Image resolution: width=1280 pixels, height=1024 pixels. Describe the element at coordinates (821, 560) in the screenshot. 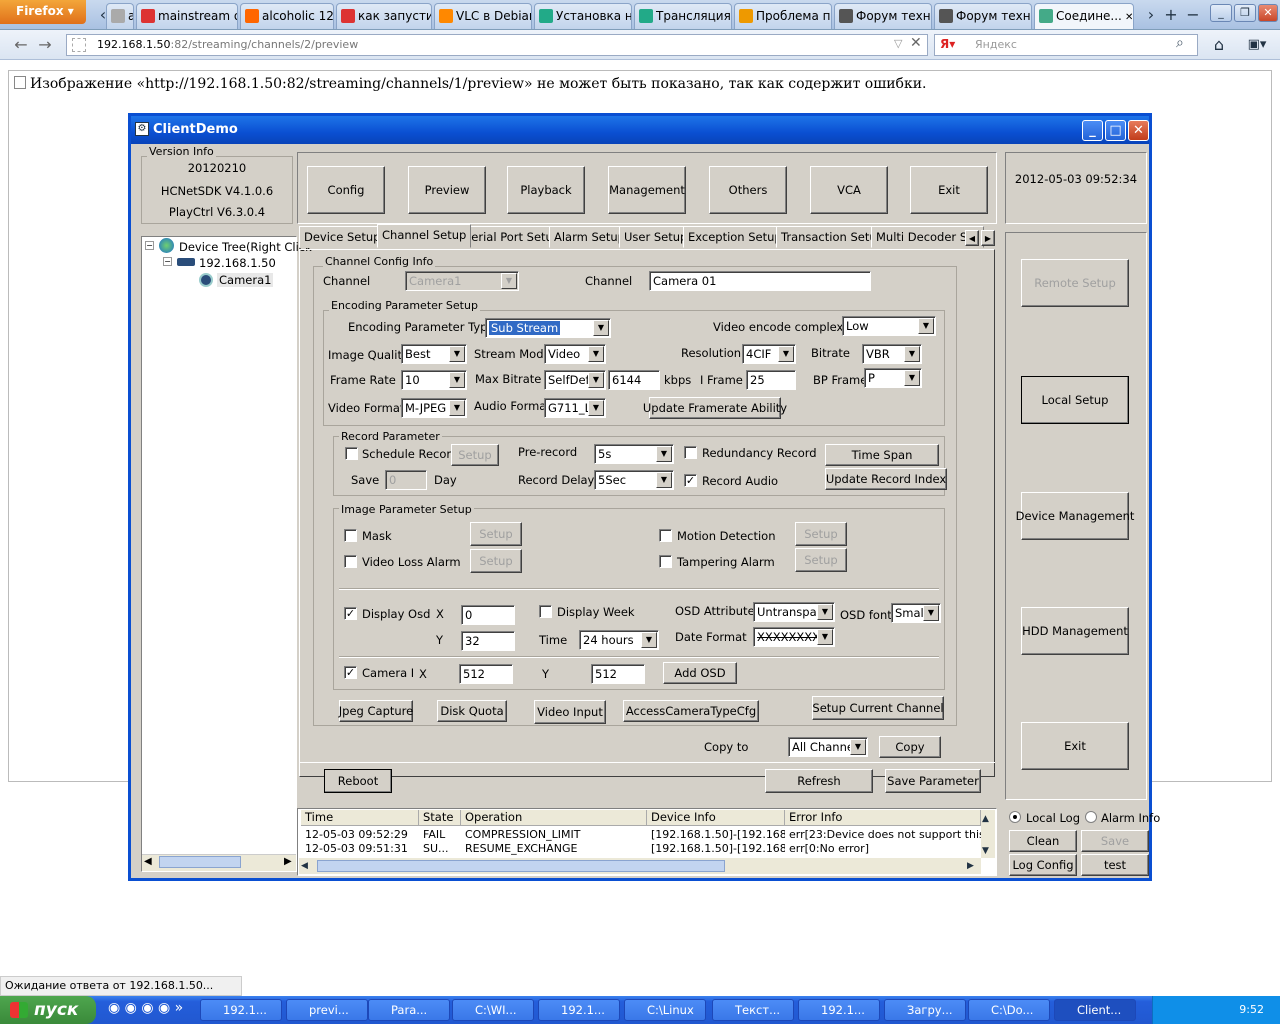

I see `tampering-setup-button: Setup` at that location.